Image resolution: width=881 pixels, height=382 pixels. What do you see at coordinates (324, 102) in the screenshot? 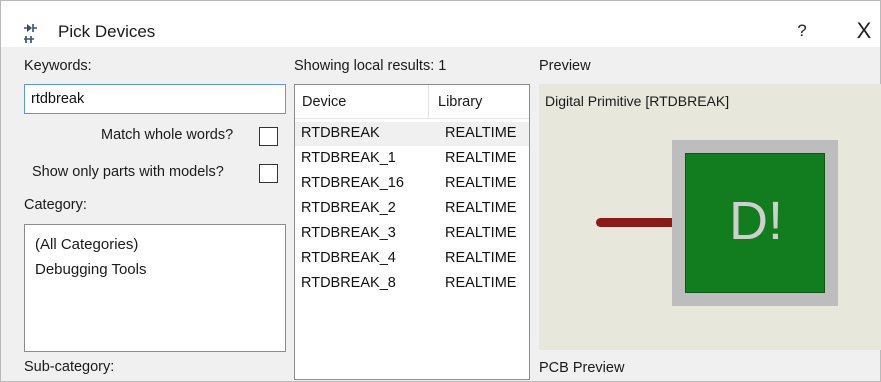
I see `column-header-device: Device` at bounding box center [324, 102].